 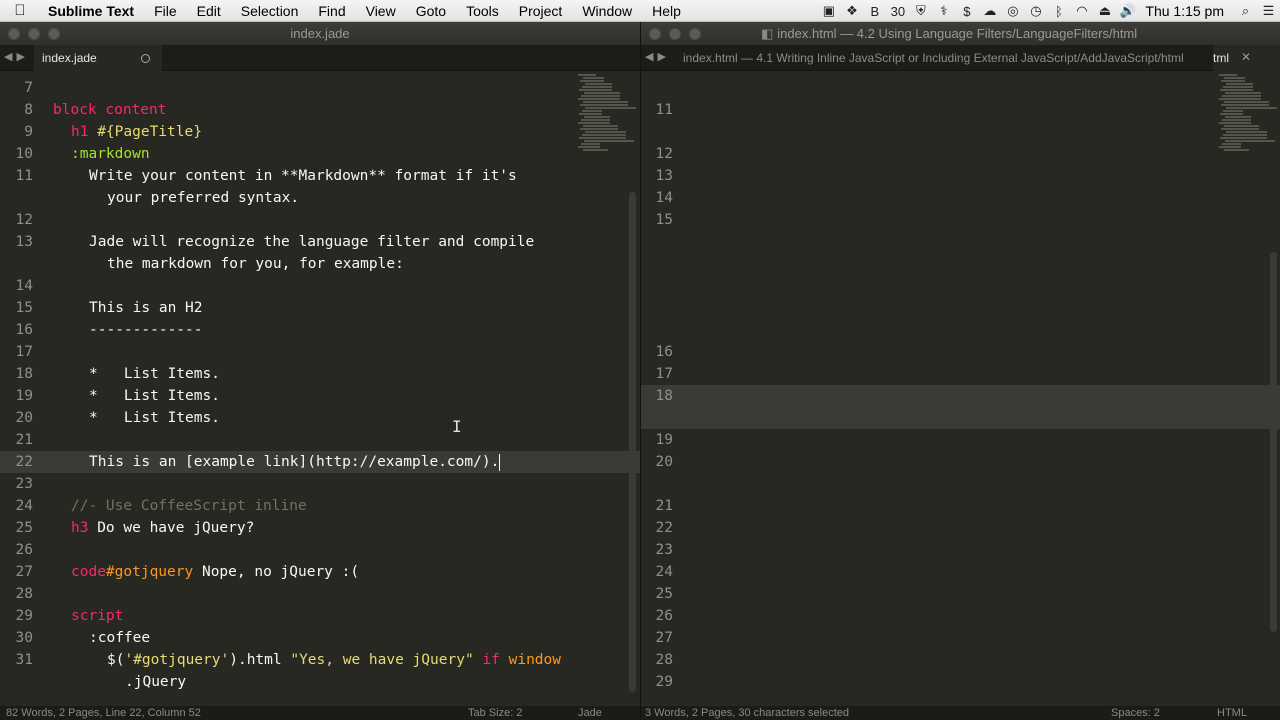 What do you see at coordinates (960, 198) in the screenshot?
I see `code-line: 14<nav>` at bounding box center [960, 198].